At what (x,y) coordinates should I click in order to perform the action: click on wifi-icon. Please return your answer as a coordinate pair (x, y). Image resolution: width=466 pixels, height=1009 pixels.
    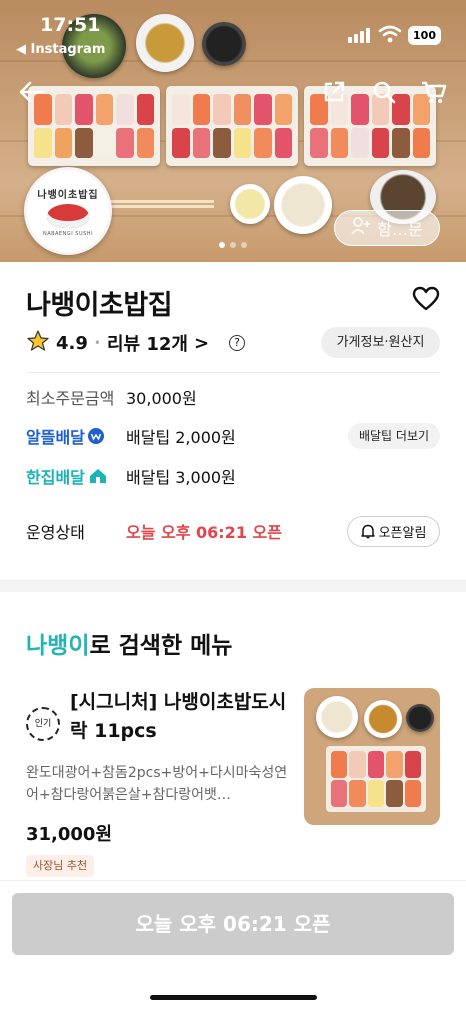
    Looking at the image, I should click on (390, 36).